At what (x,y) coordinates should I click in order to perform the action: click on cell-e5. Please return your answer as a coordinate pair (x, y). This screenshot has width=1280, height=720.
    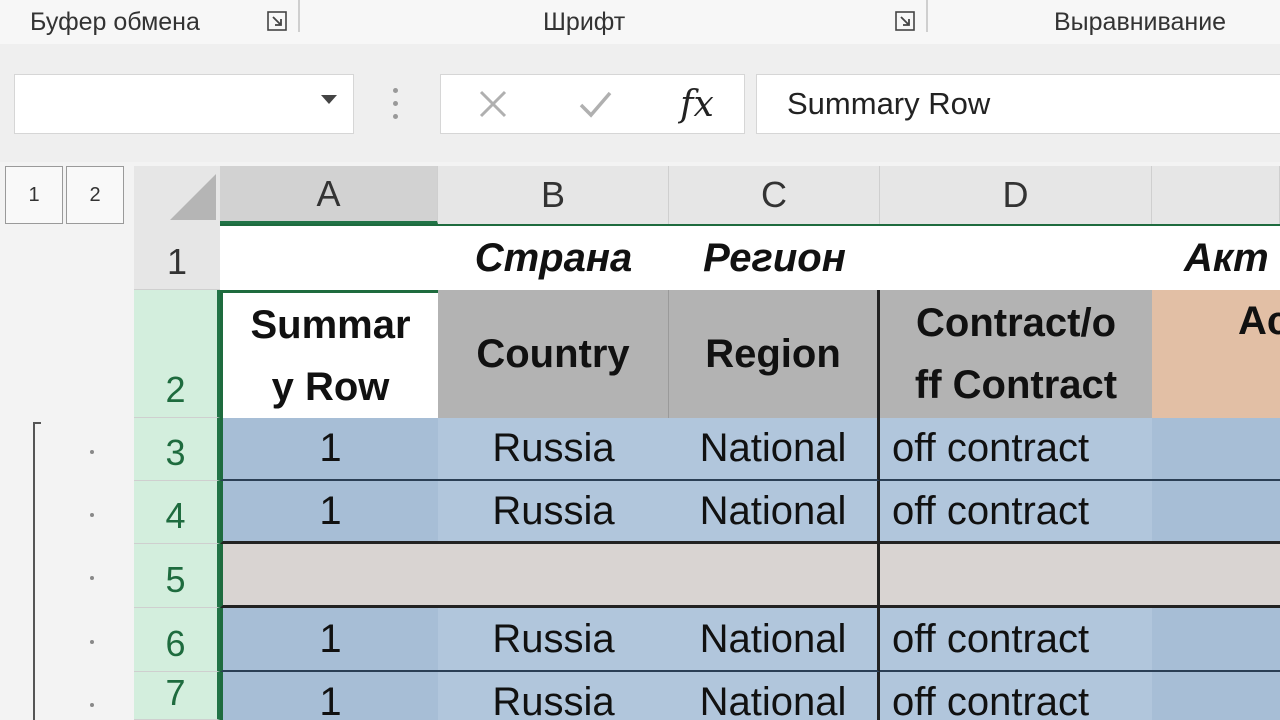
    Looking at the image, I should click on (1216, 576).